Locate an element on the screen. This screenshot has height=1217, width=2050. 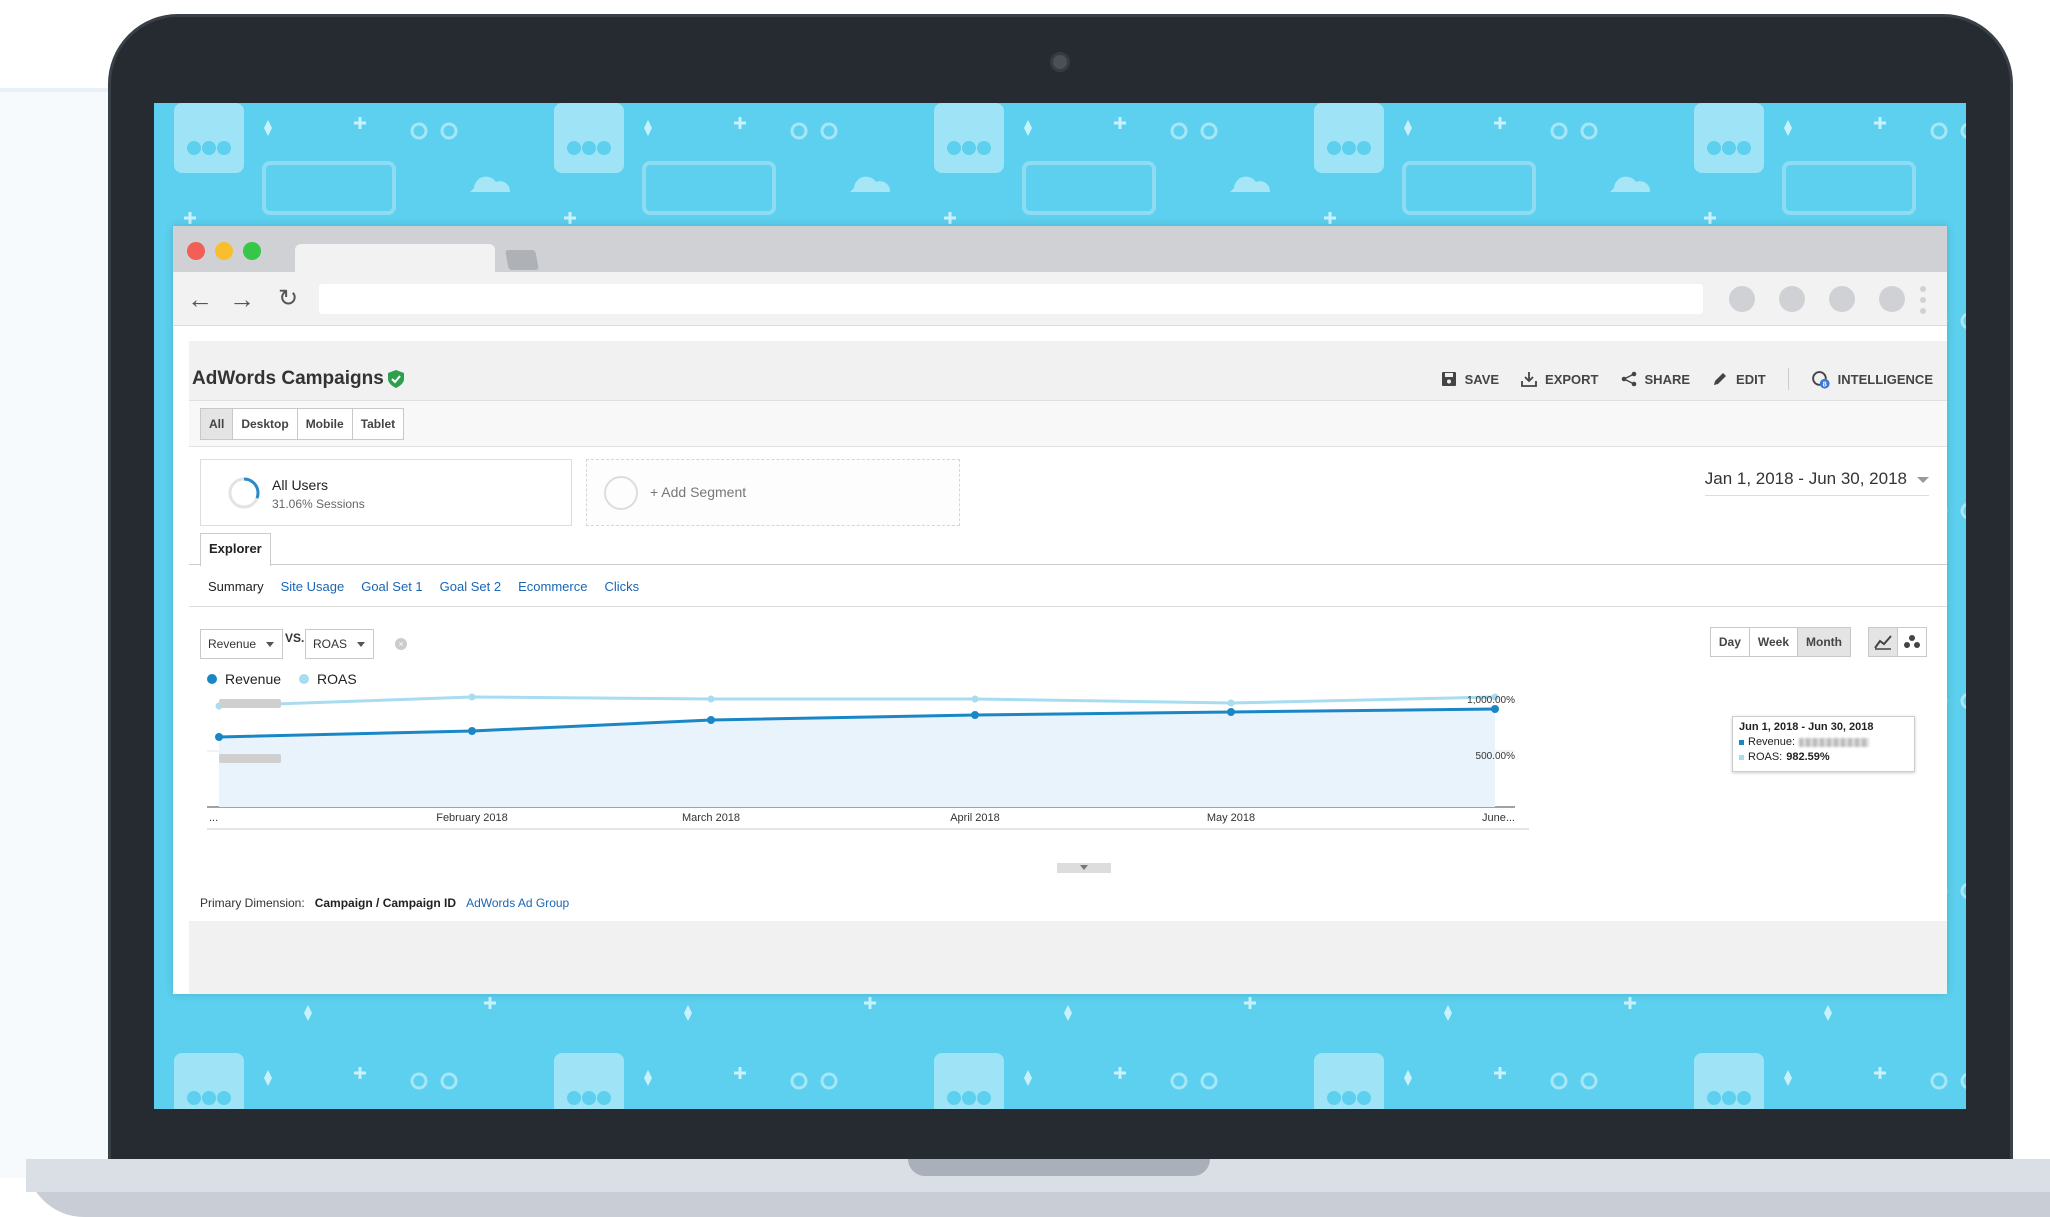
report-actions: SAVE EXPORT SHARE EDIT 8 INTELLIGENCE is located at coordinates (1687, 379).